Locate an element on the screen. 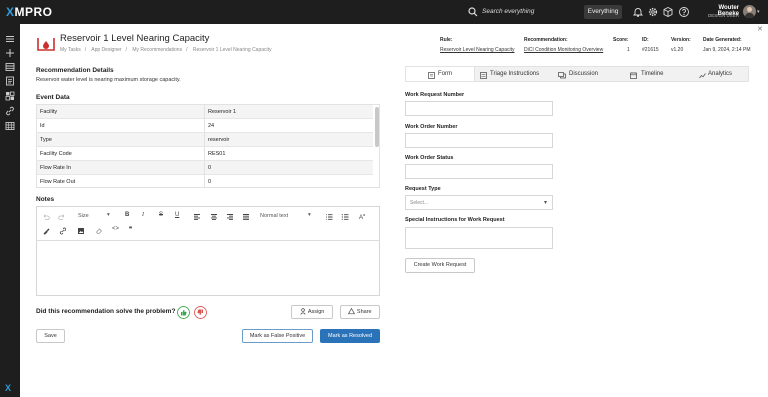 This screenshot has height=397, width=768. xmpro-mark-icon: X is located at coordinates (8, 388).